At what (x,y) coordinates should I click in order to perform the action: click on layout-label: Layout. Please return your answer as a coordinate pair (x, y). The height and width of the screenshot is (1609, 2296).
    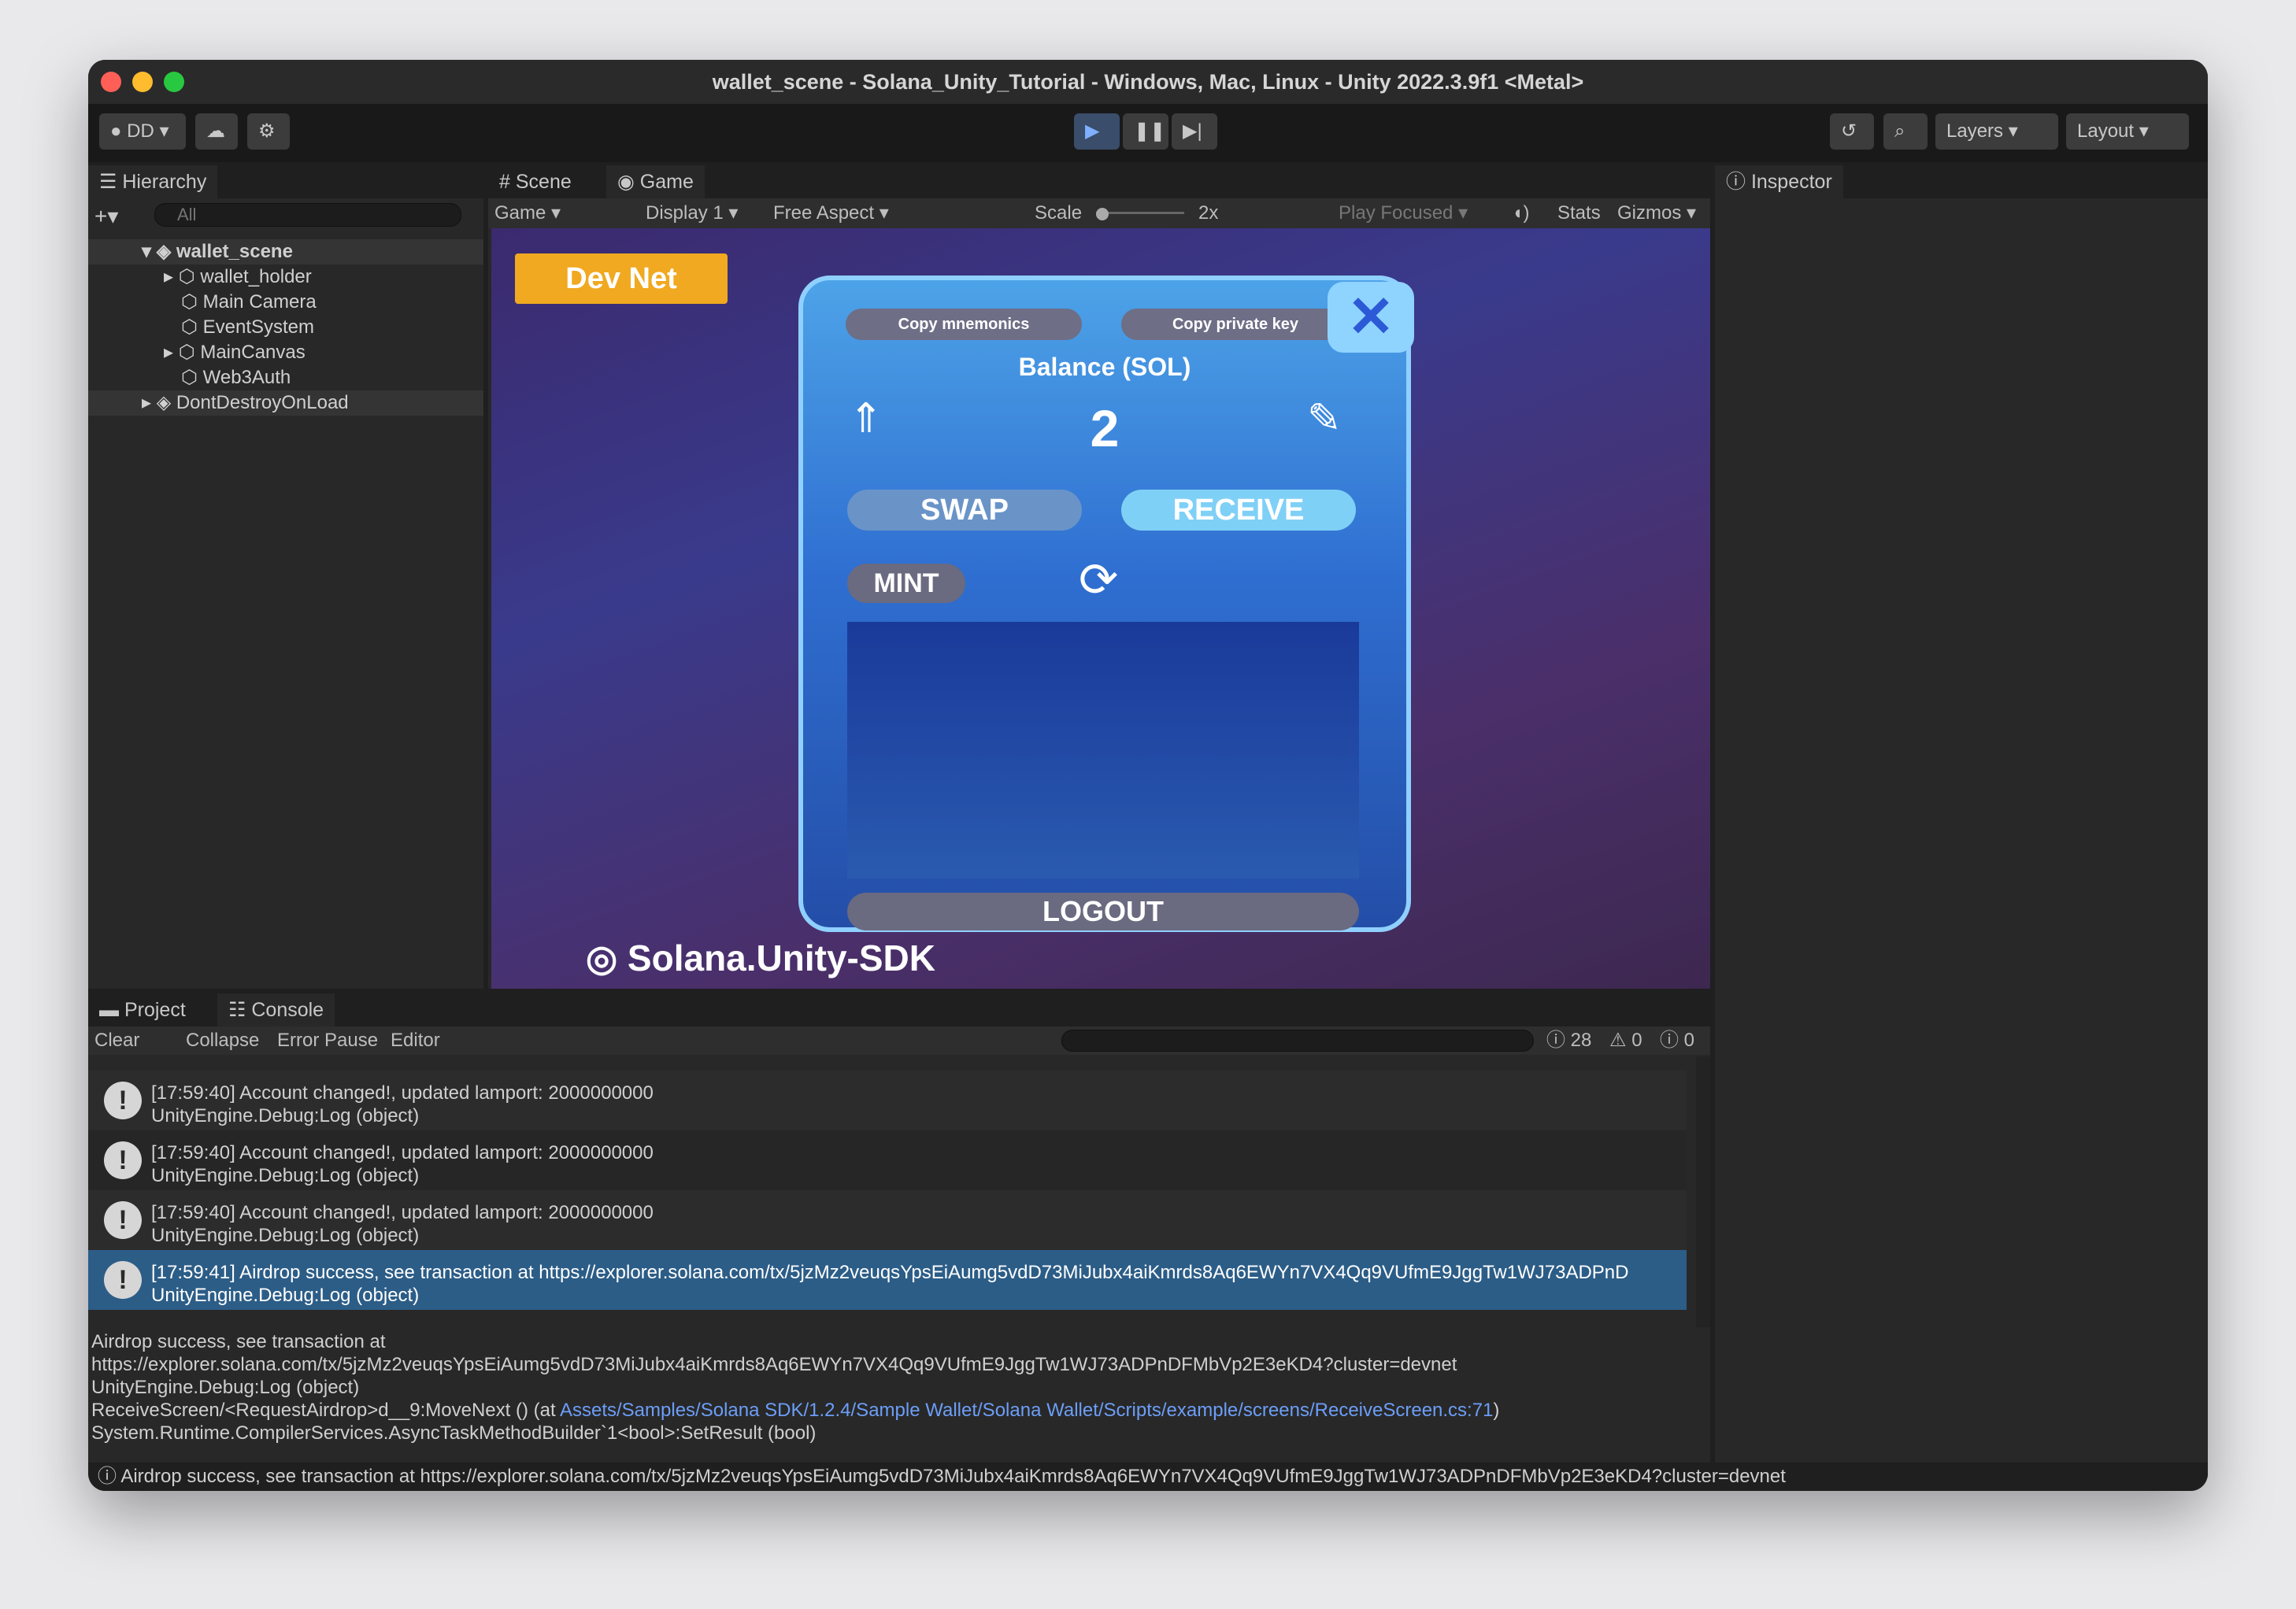
    Looking at the image, I should click on (2106, 131).